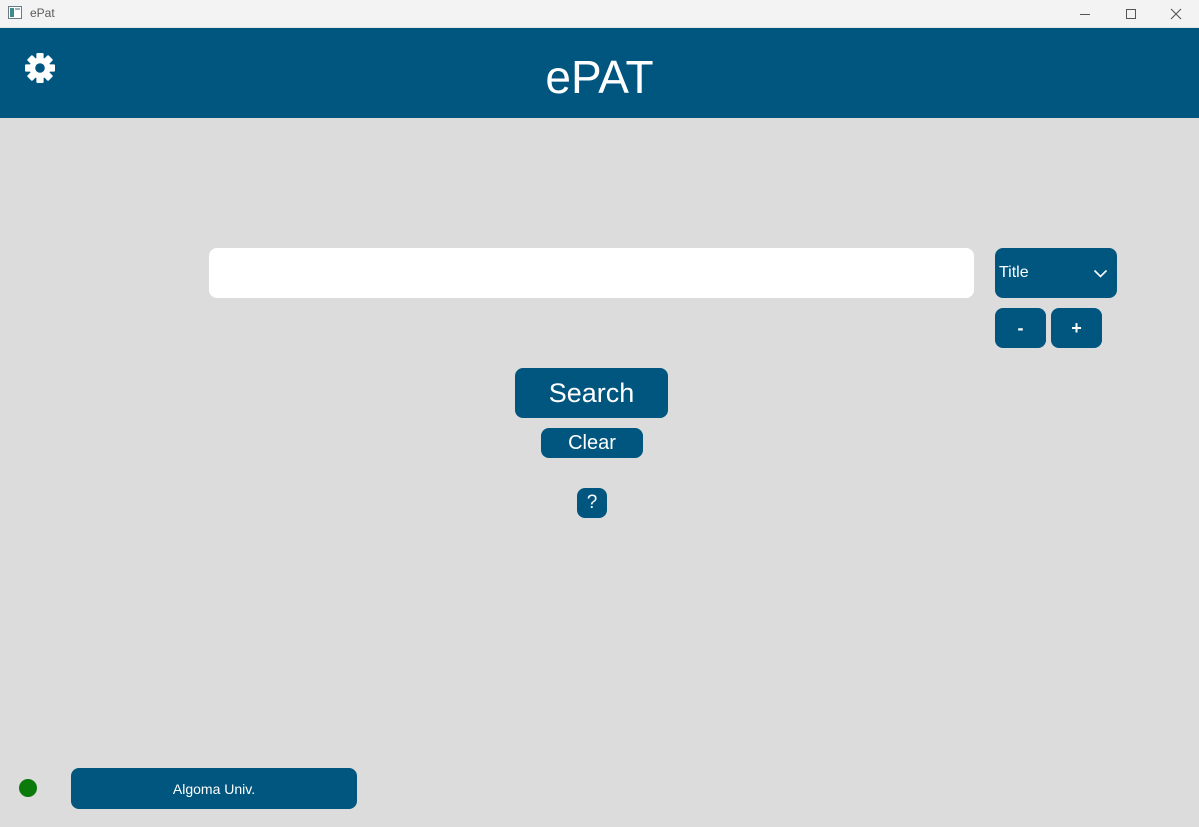 The width and height of the screenshot is (1199, 827). I want to click on minimize-button, so click(1085, 14).